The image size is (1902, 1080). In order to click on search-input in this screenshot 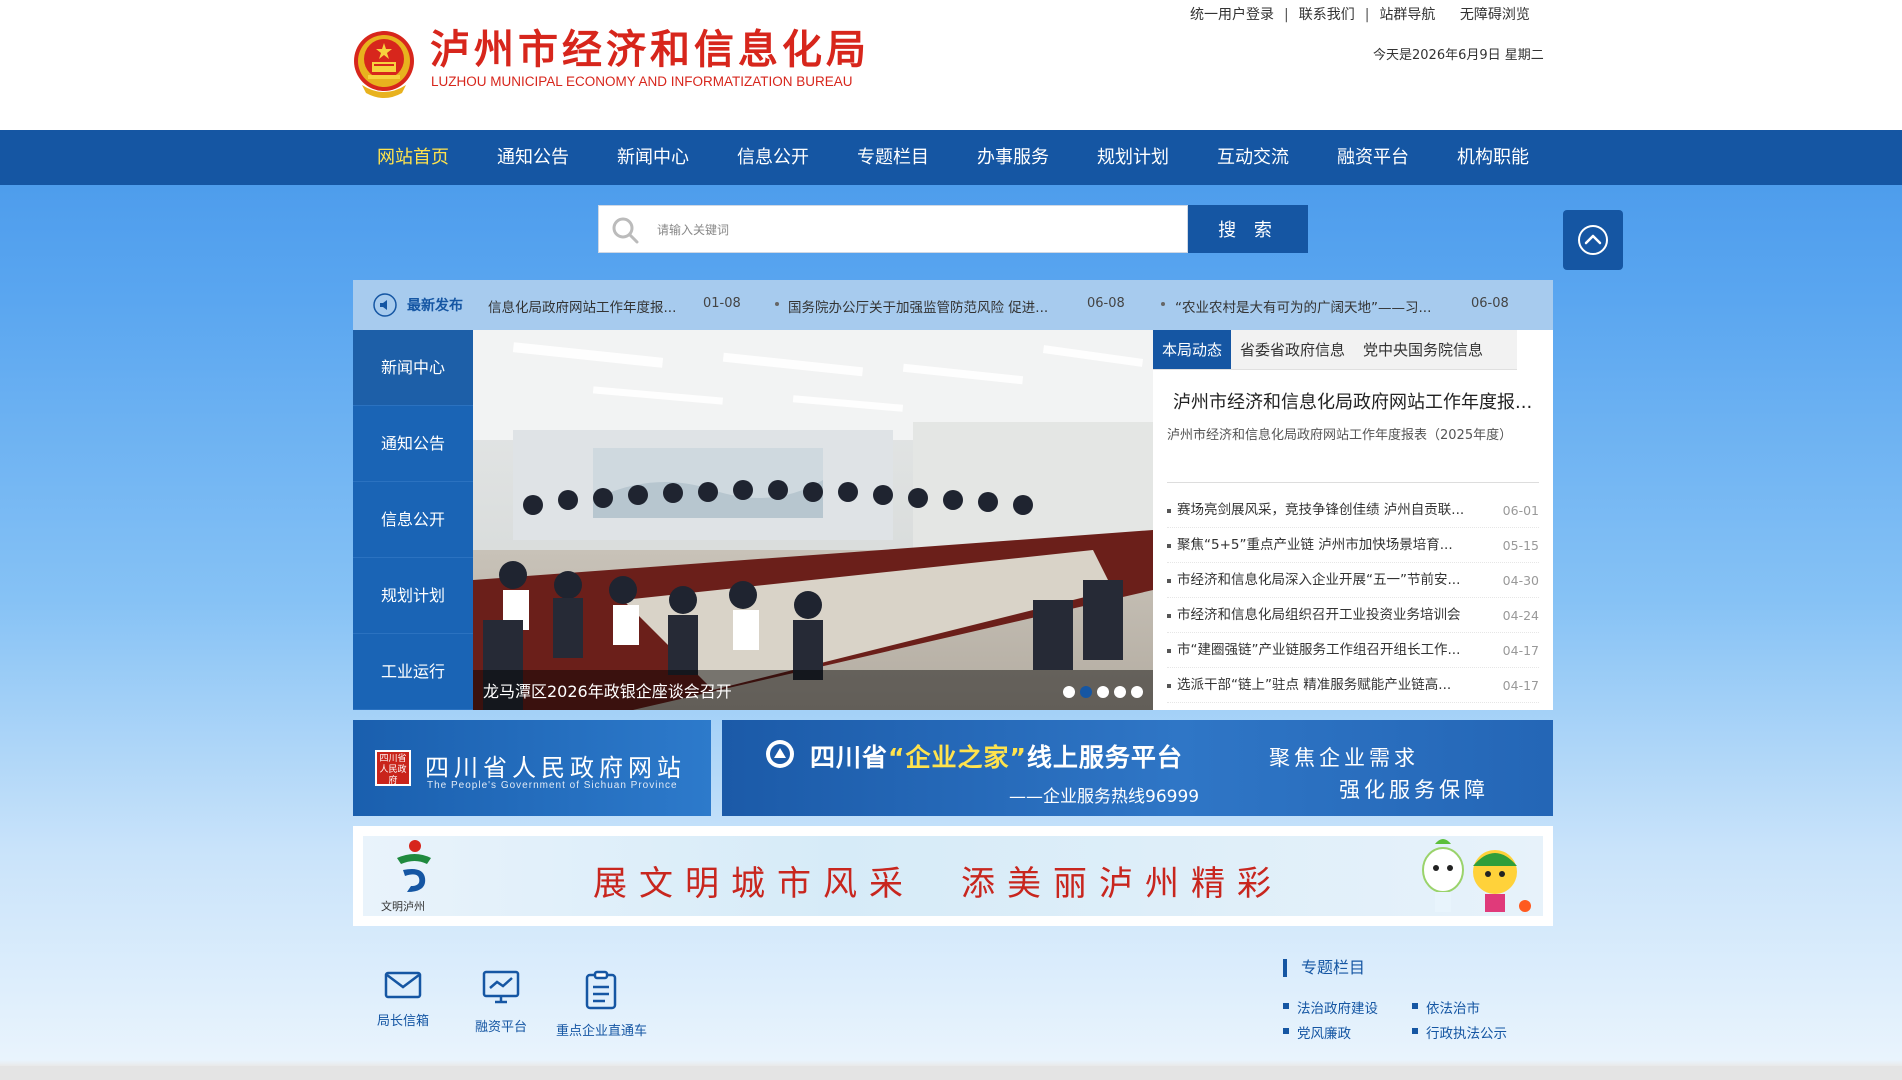, I will do `click(907, 230)`.